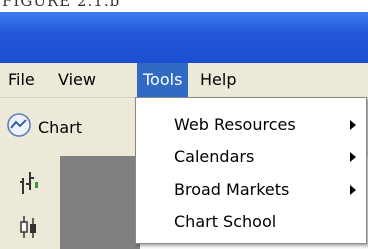  I want to click on chart-button-label: Chart, so click(60, 127).